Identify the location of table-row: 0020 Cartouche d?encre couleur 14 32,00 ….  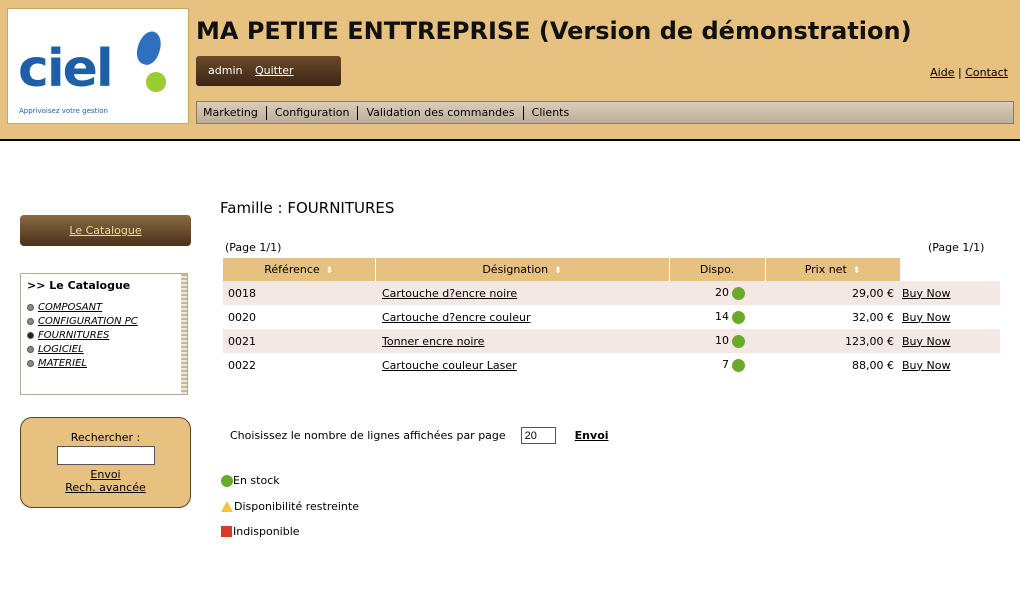
(611, 317).